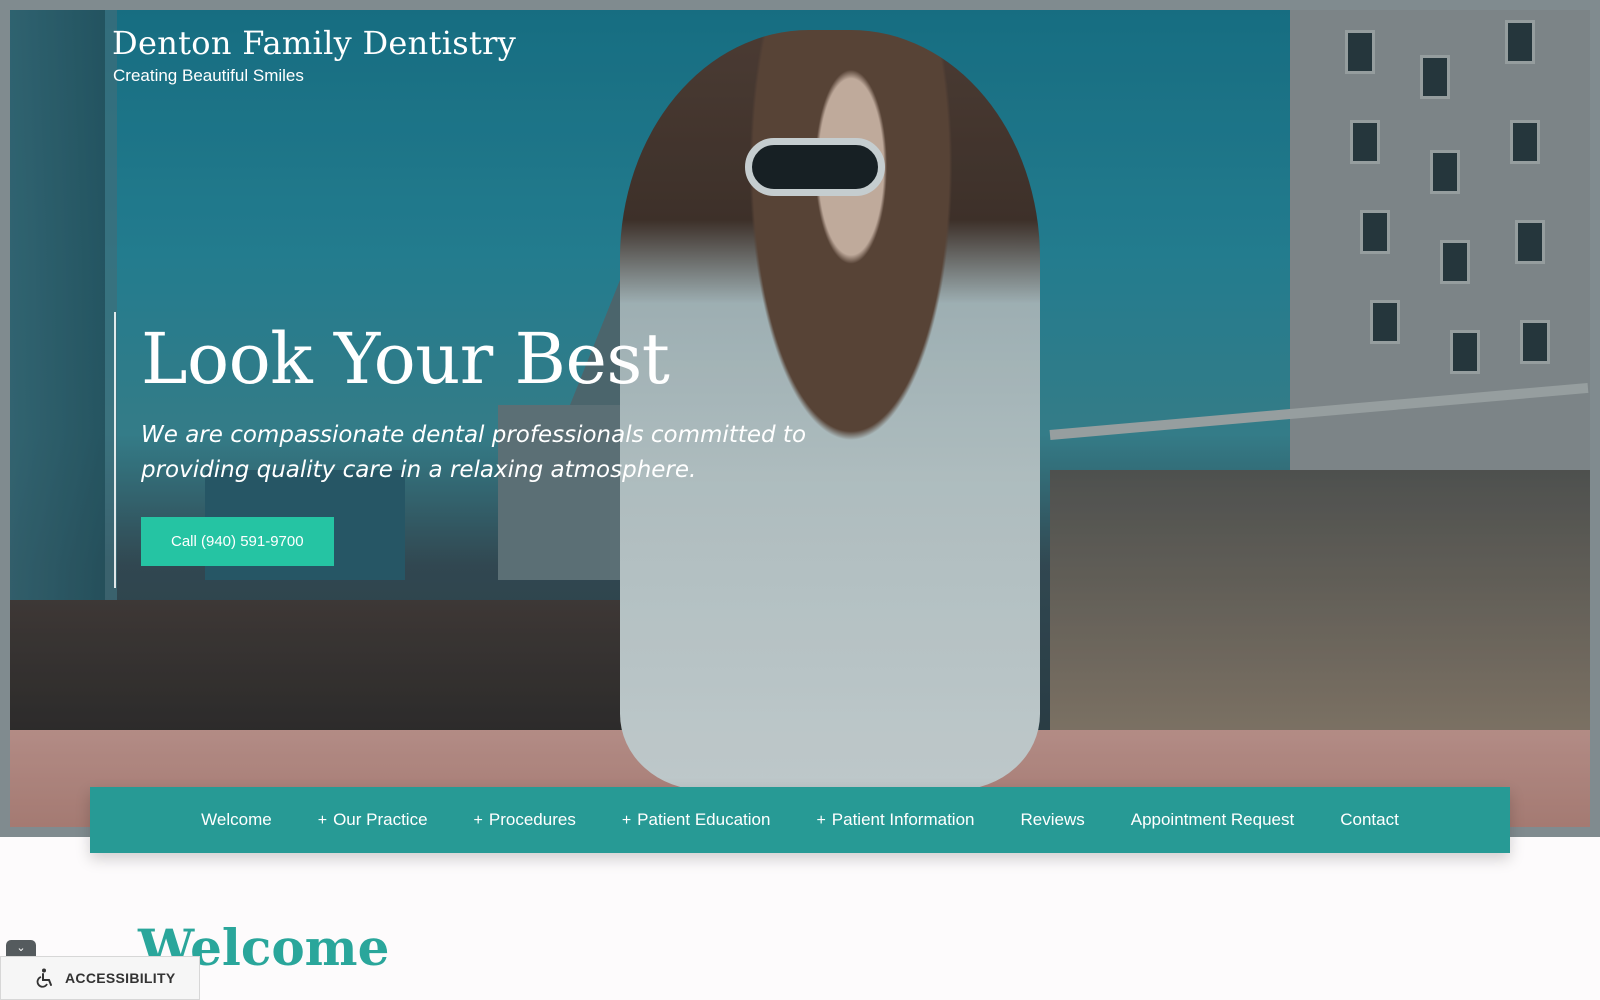 The height and width of the screenshot is (1000, 1600). I want to click on nav-item-label: Appointment Request, so click(1212, 819).